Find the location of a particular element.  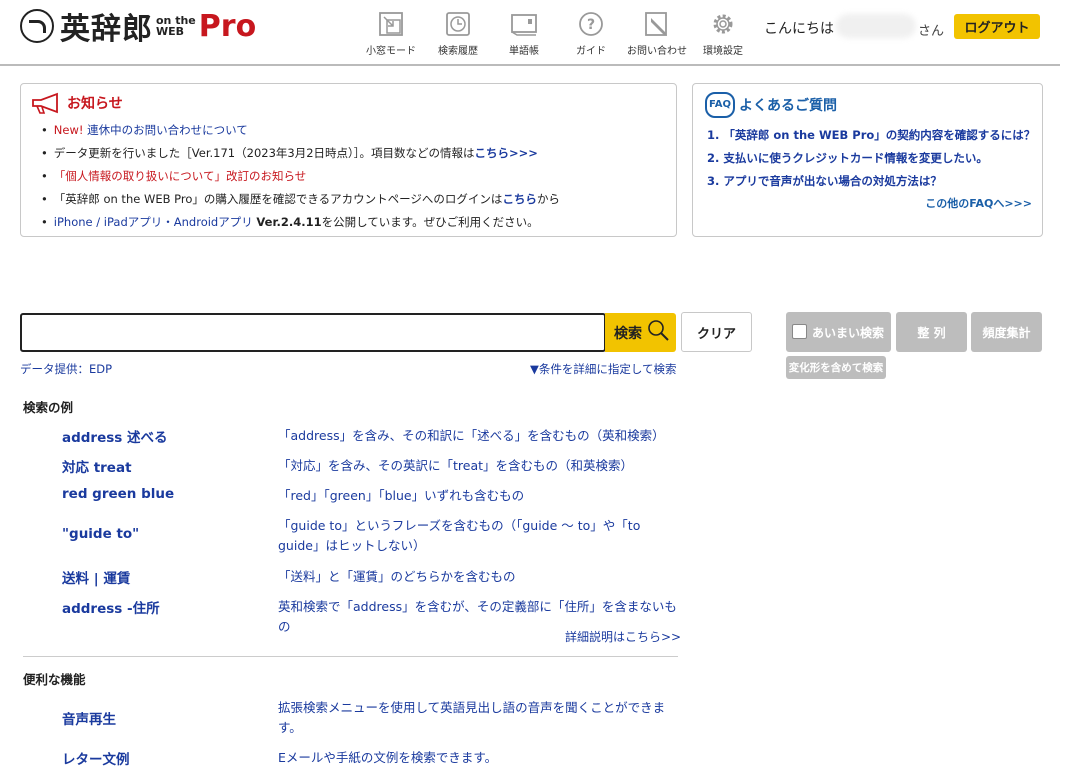

advanced-search-link: ▼条件を詳細に指定して検索 is located at coordinates (603, 369).